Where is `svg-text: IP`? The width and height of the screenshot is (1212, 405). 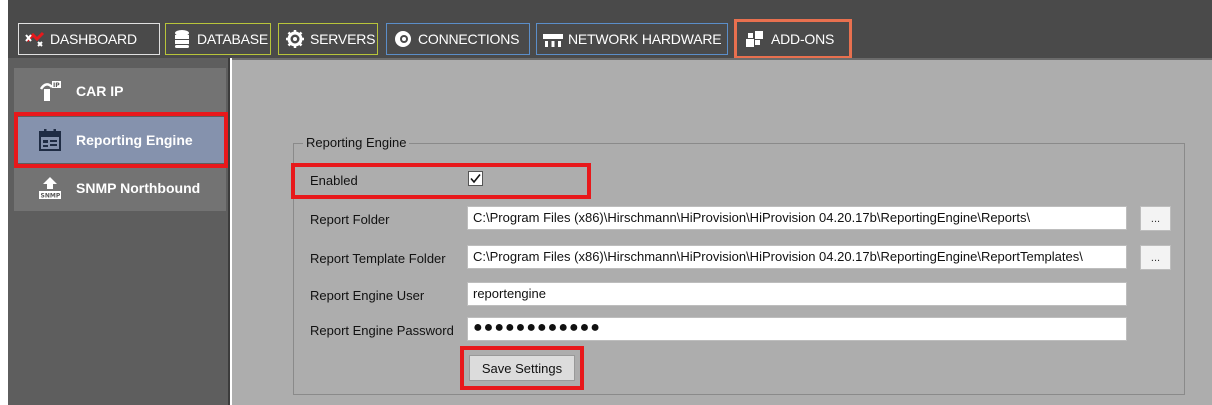 svg-text: IP is located at coordinates (56, 85).